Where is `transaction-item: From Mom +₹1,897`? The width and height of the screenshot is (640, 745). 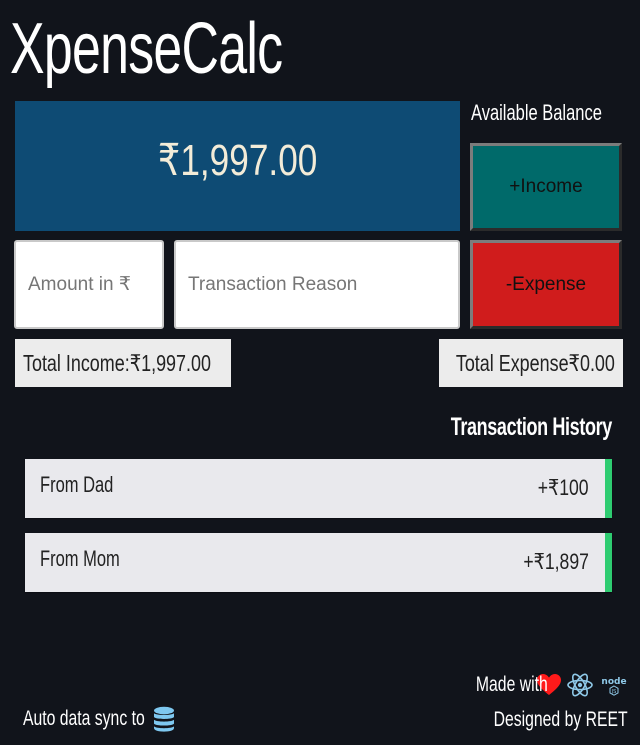
transaction-item: From Mom +₹1,897 is located at coordinates (318, 562).